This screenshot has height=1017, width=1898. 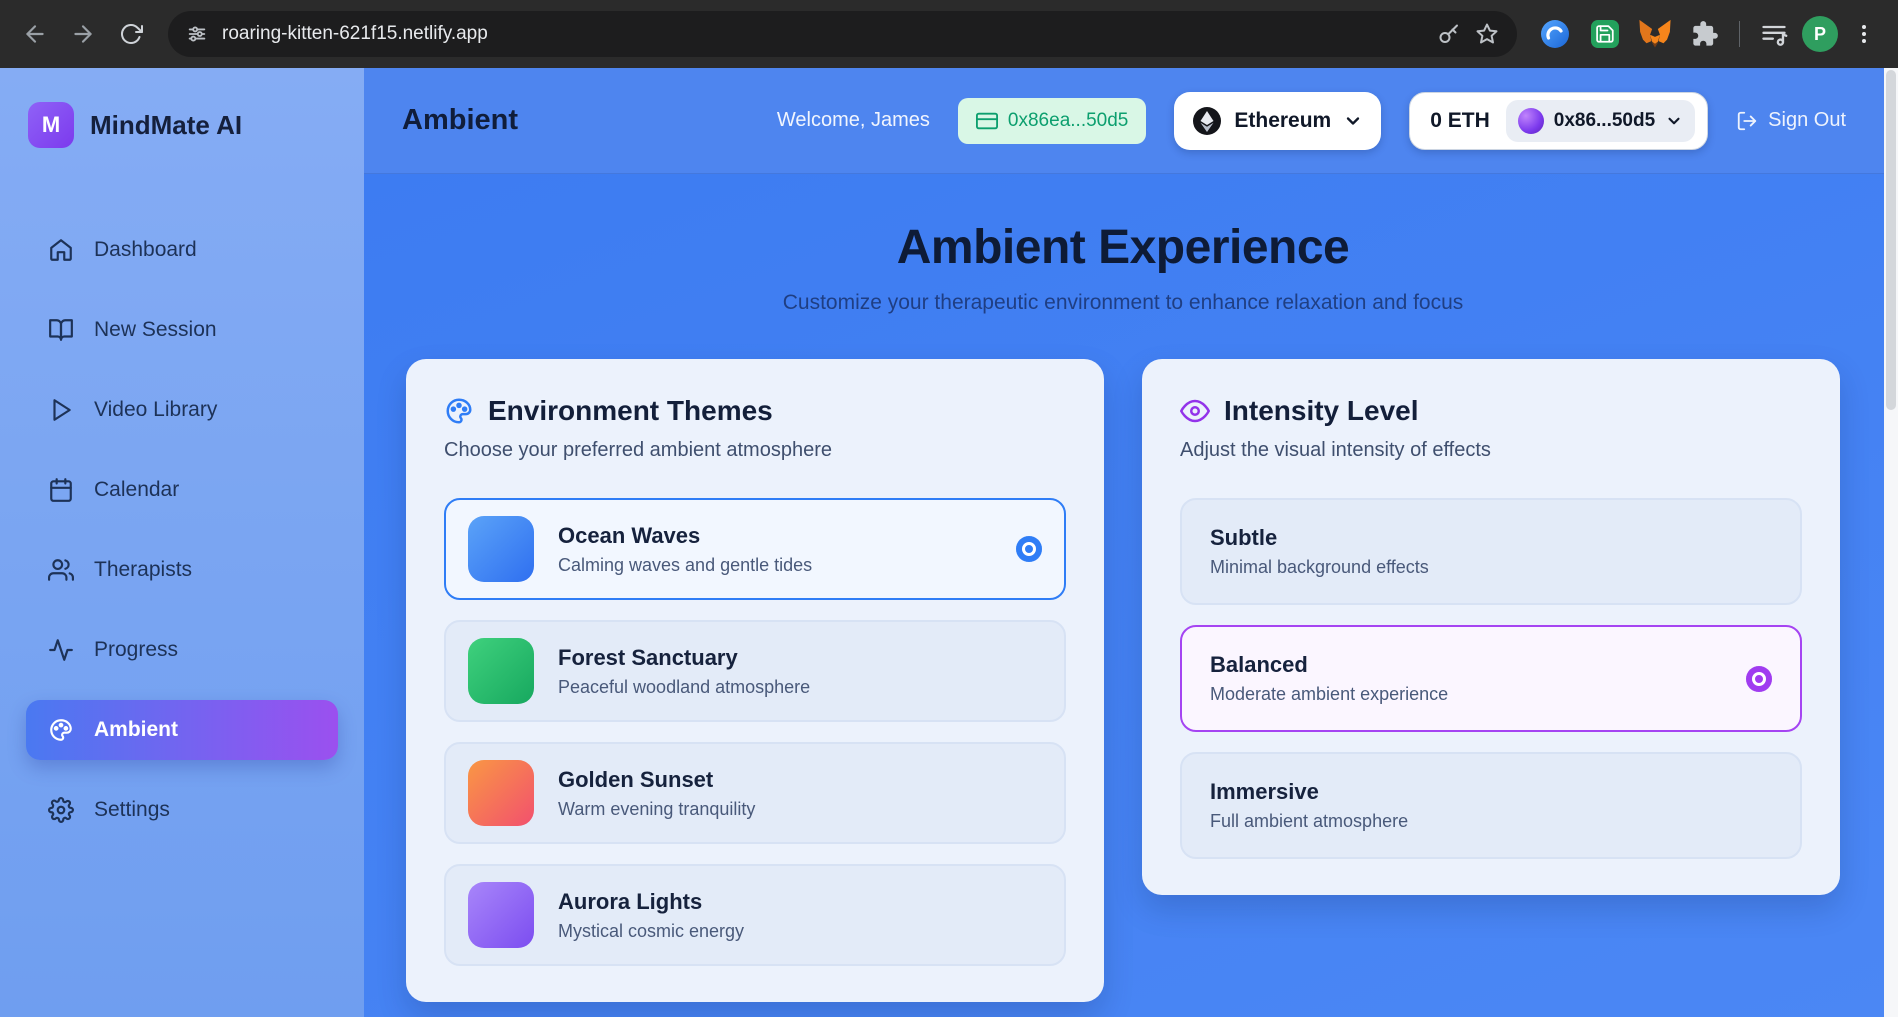 I want to click on intensity-option-subtle: Subtle Minimal background effects, so click(x=1491, y=551).